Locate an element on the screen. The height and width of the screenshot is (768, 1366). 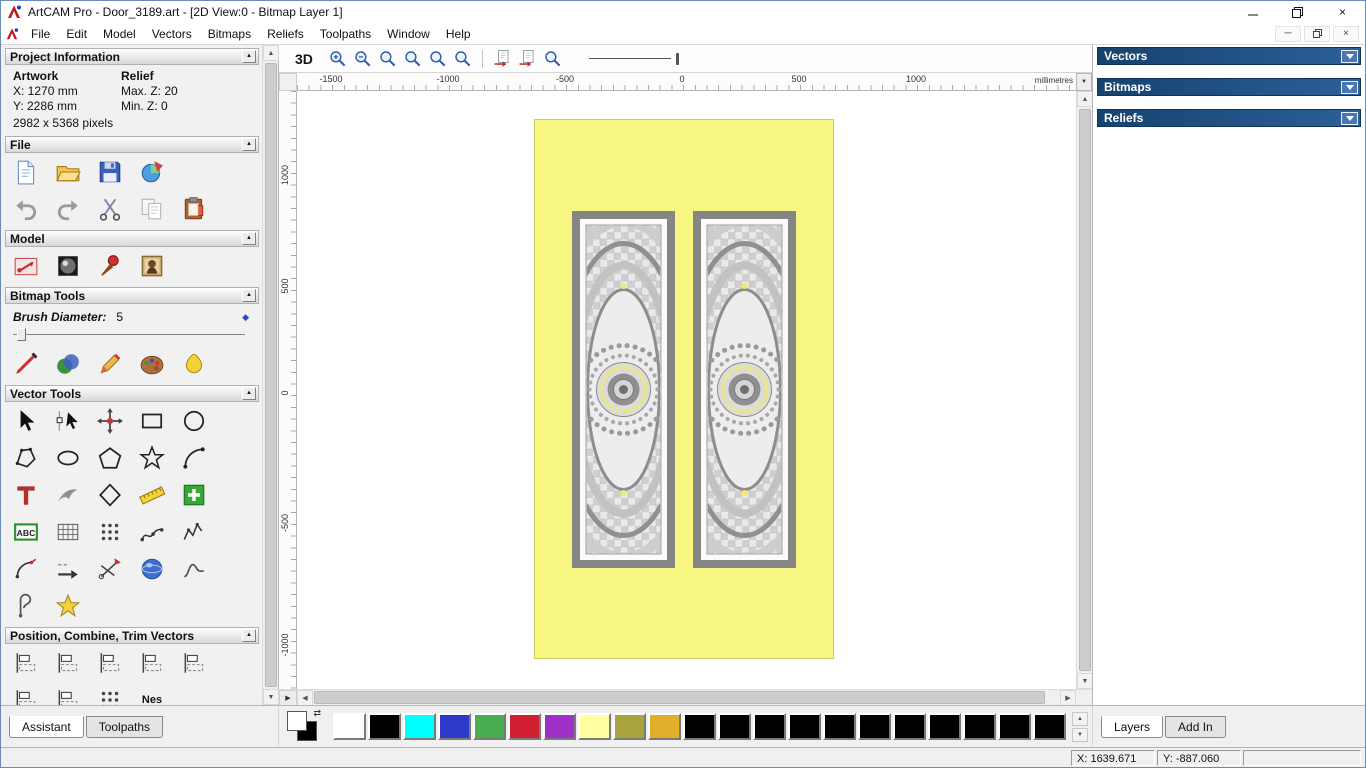
block-copy-icon is located at coordinates (110, 532).